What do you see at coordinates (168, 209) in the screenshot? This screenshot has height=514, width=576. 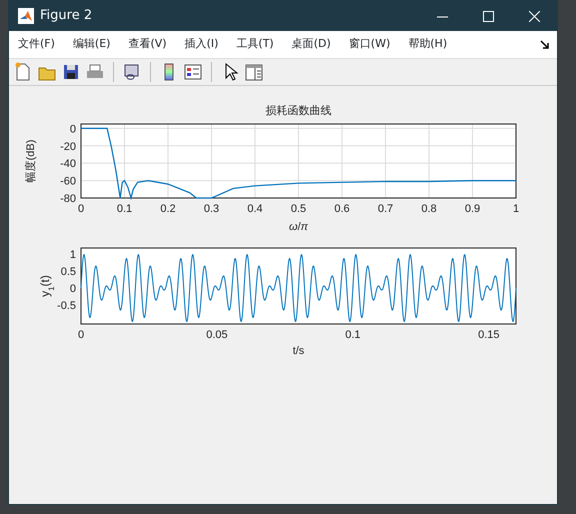 I see `tick-label: 0.2` at bounding box center [168, 209].